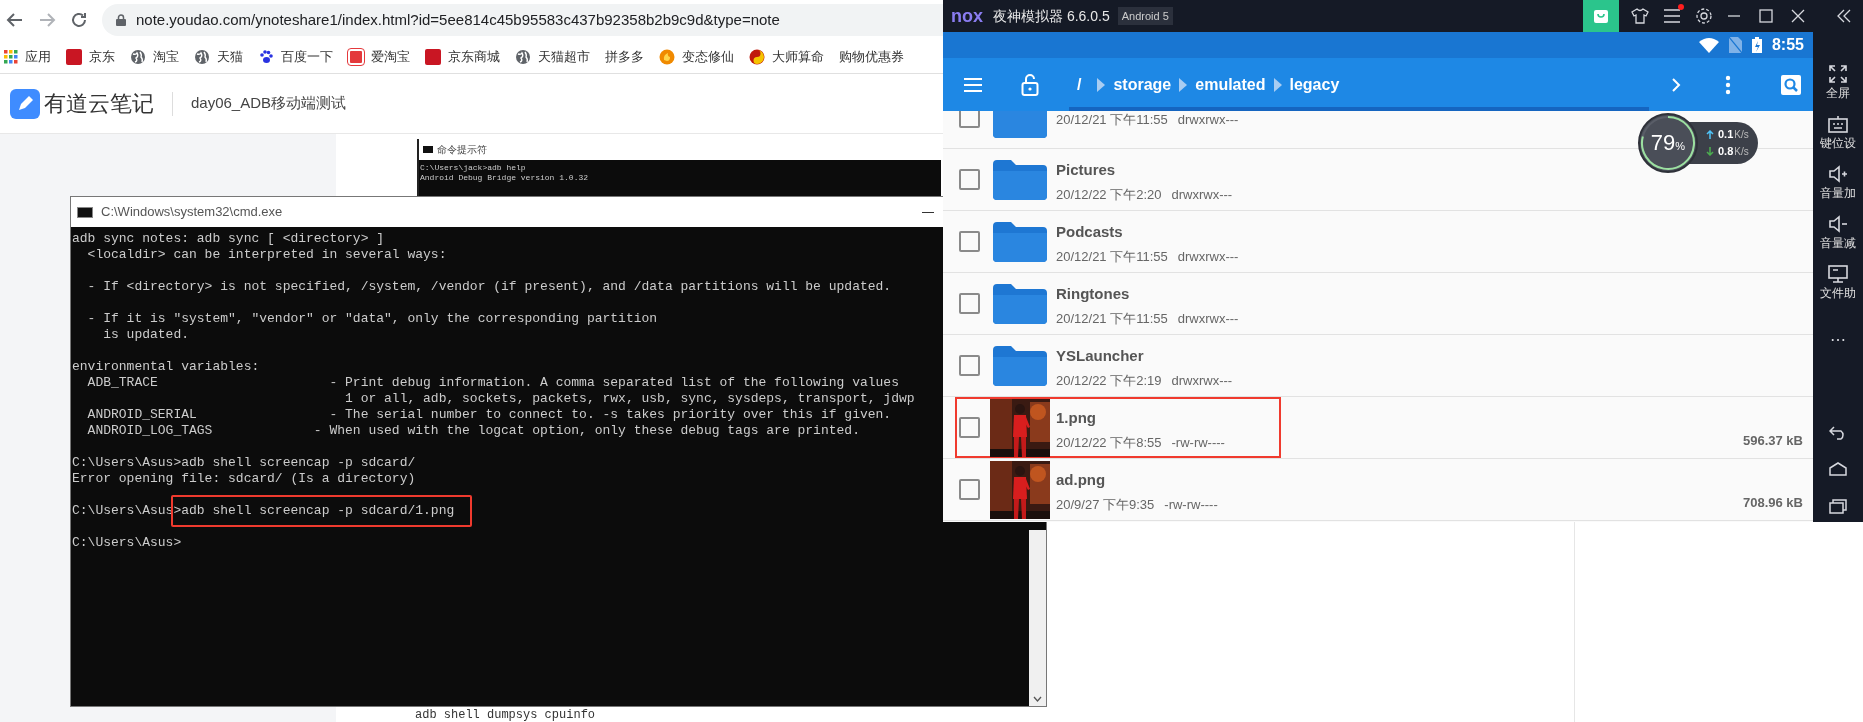 Image resolution: width=1863 pixels, height=722 pixels. Describe the element at coordinates (11, 56) in the screenshot. I see `apps-grid-icon` at that location.